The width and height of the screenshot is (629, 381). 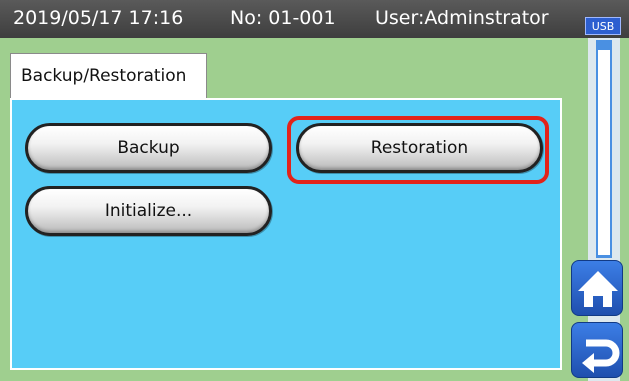 I want to click on return-button, so click(x=597, y=350).